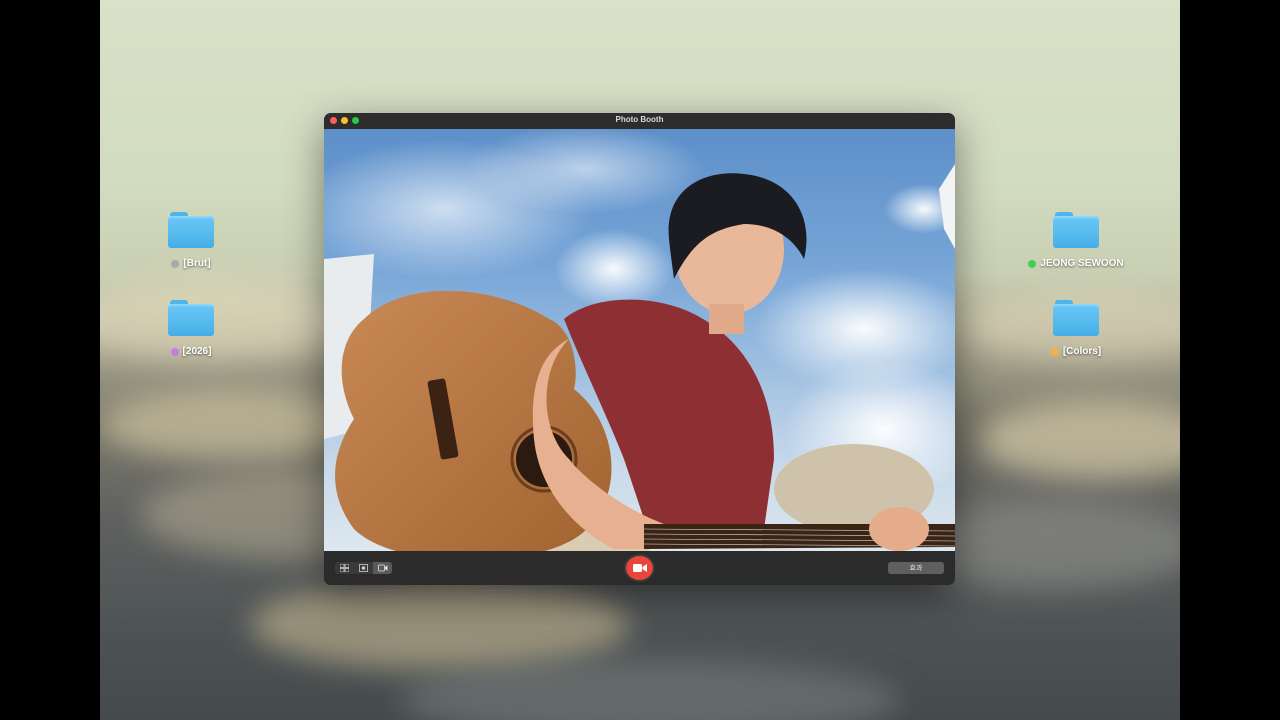 Image resolution: width=1280 pixels, height=720 pixels. I want to click on letterbox-left, so click(50, 360).